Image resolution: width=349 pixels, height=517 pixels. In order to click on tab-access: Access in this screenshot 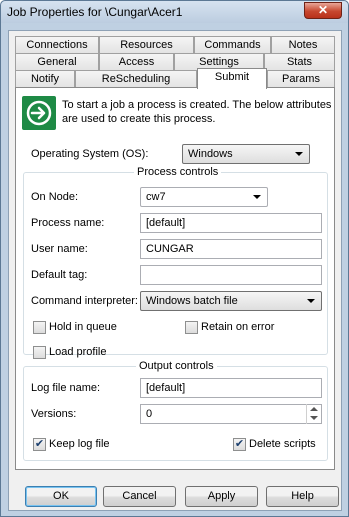, I will do `click(136, 62)`.